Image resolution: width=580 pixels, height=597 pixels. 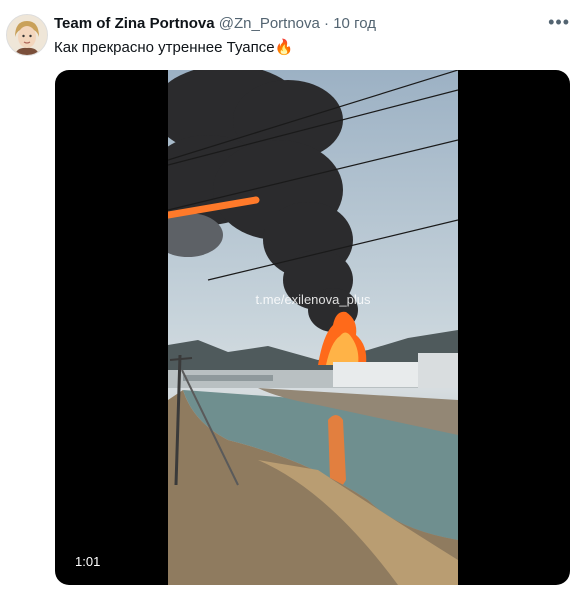 I want to click on avatar-image, so click(x=27, y=35).